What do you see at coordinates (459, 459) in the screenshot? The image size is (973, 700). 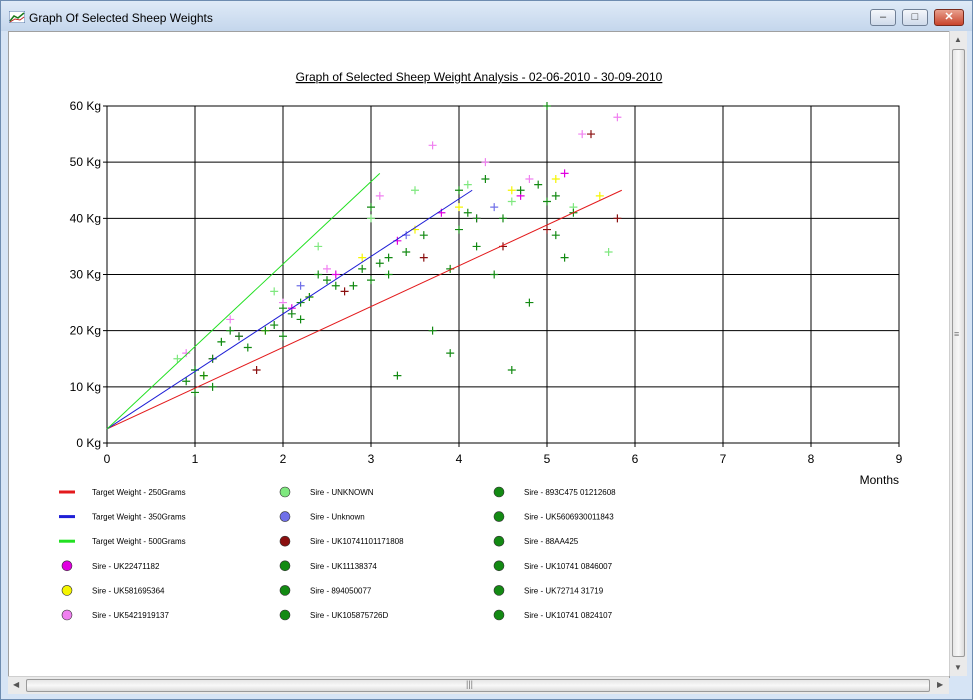 I see `x-tick-label: 4` at bounding box center [459, 459].